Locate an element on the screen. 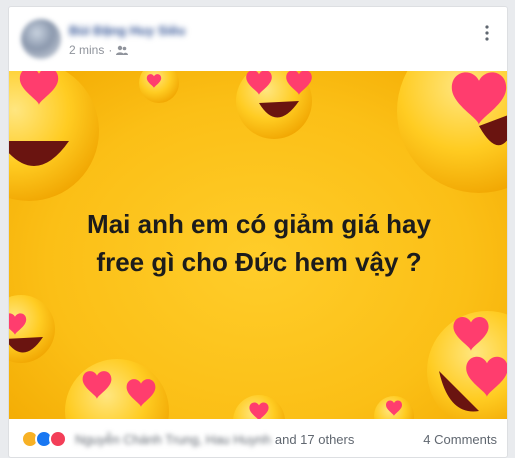 This screenshot has width=515, height=458. post-text-line-2: free gì cho Đức hem vậy ? is located at coordinates (259, 262).